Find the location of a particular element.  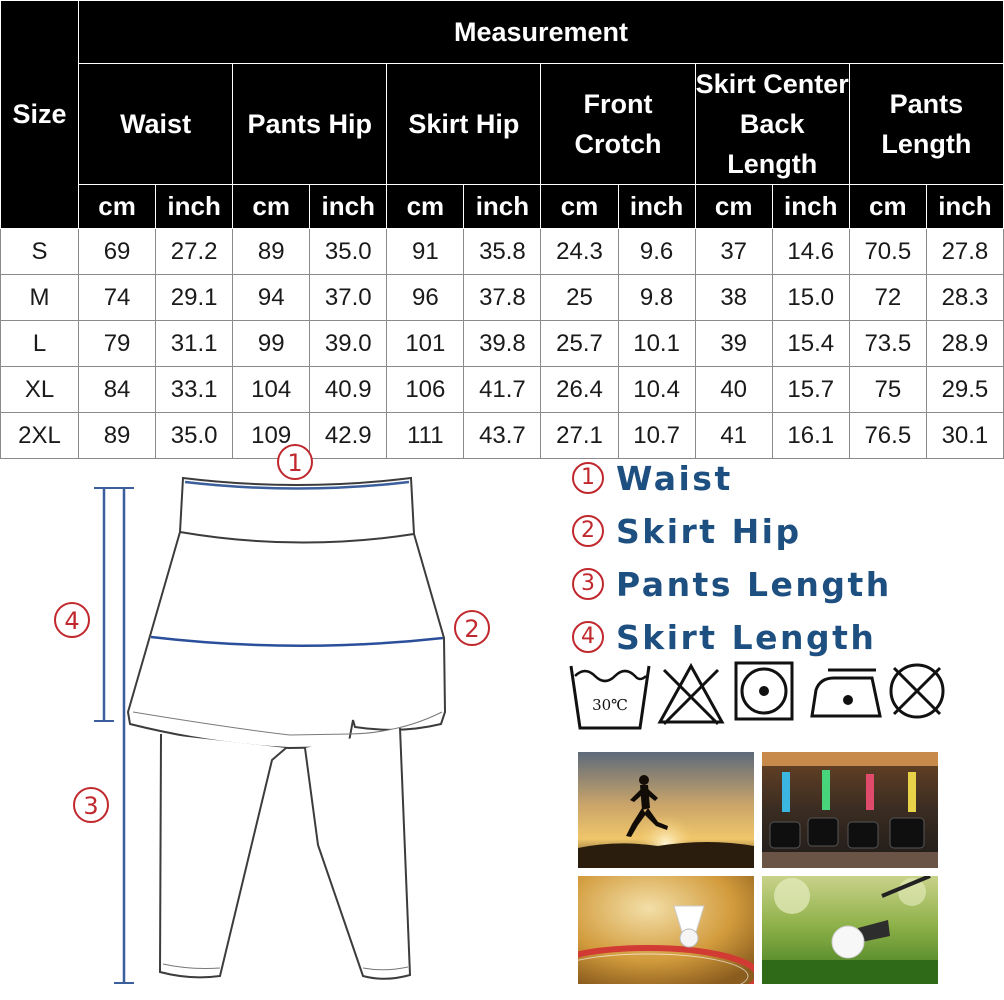

table-cell: 26.4 is located at coordinates (579, 389).